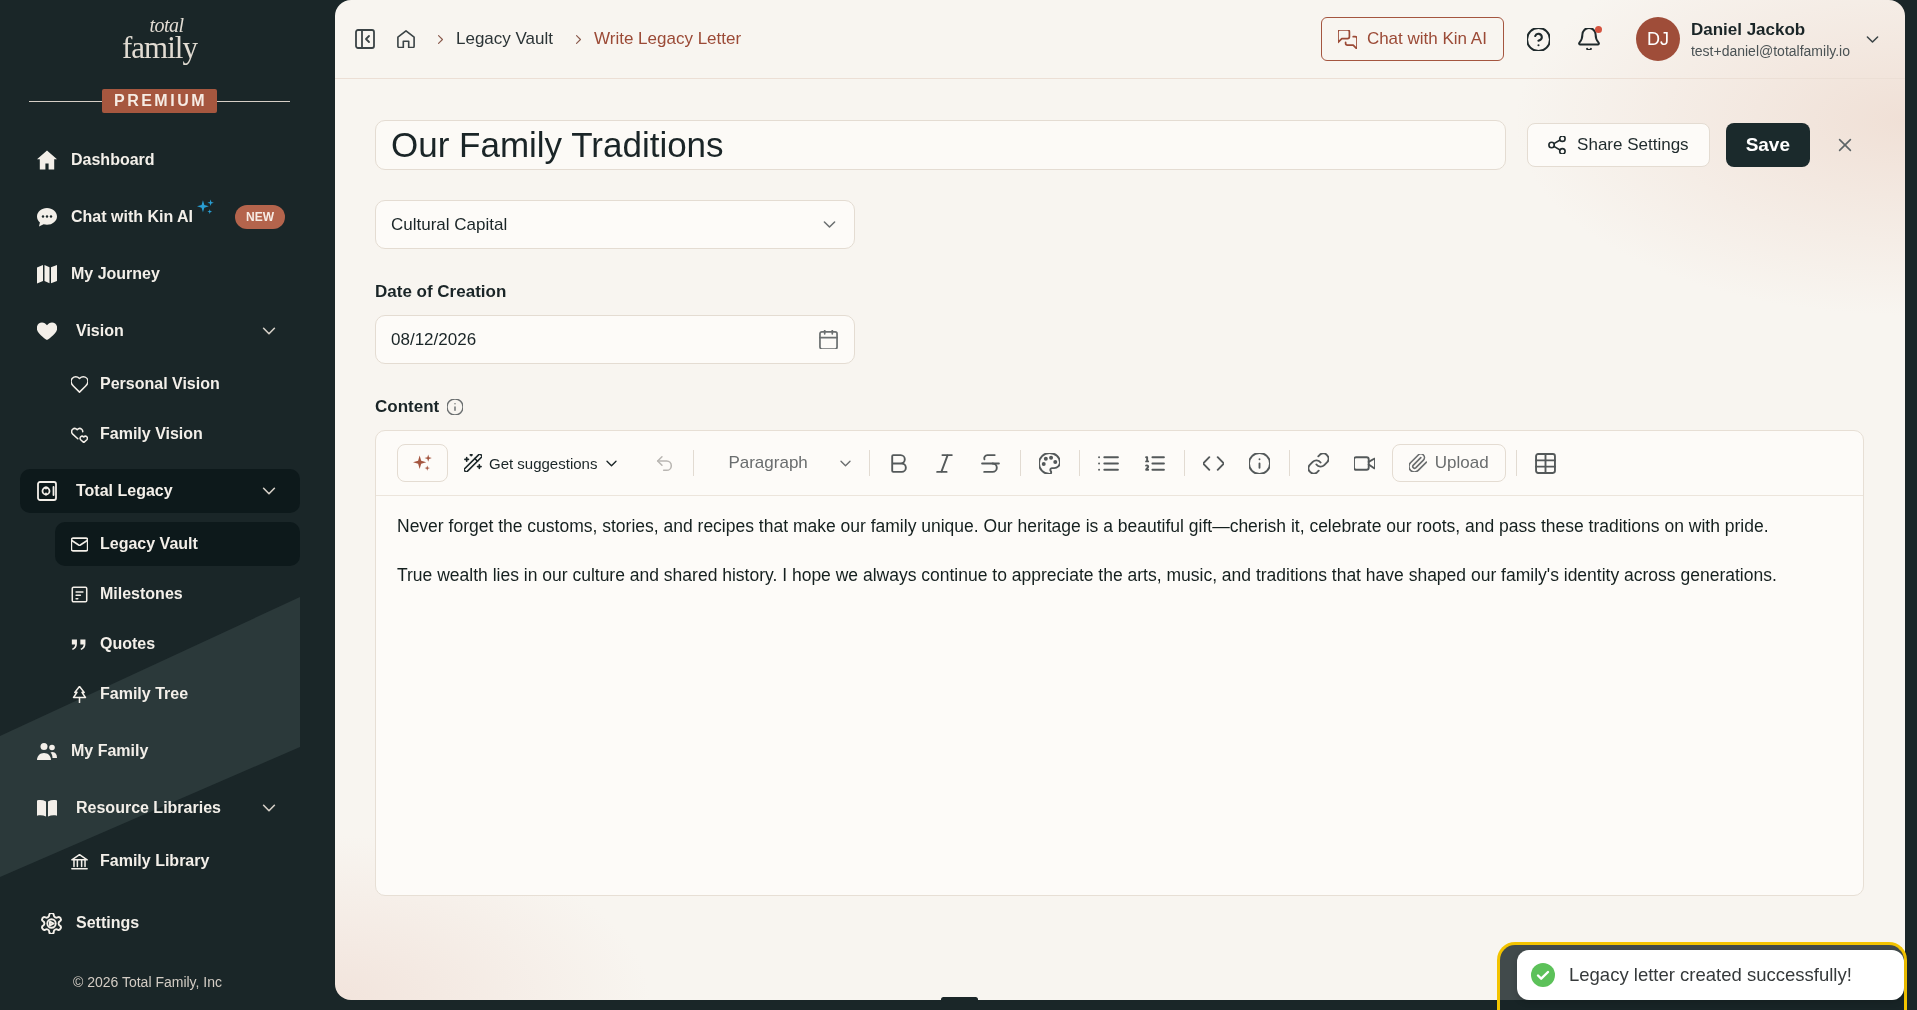  What do you see at coordinates (1748, 29) in the screenshot?
I see `user-name: Daniel Jackob` at bounding box center [1748, 29].